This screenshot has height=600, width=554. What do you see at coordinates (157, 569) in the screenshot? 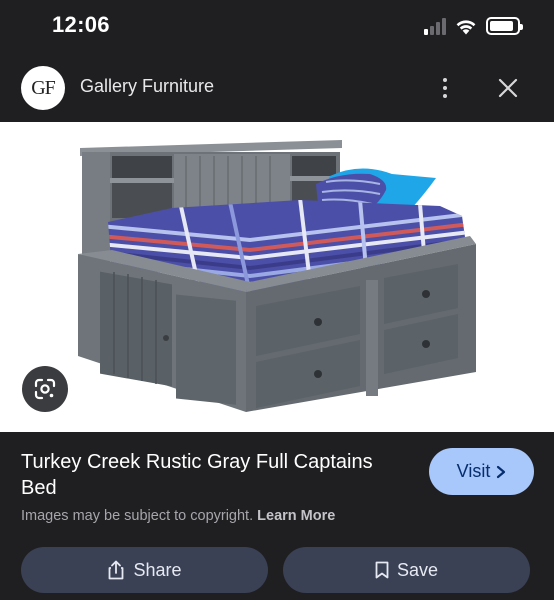
I see `share-button-label: Share` at bounding box center [157, 569].